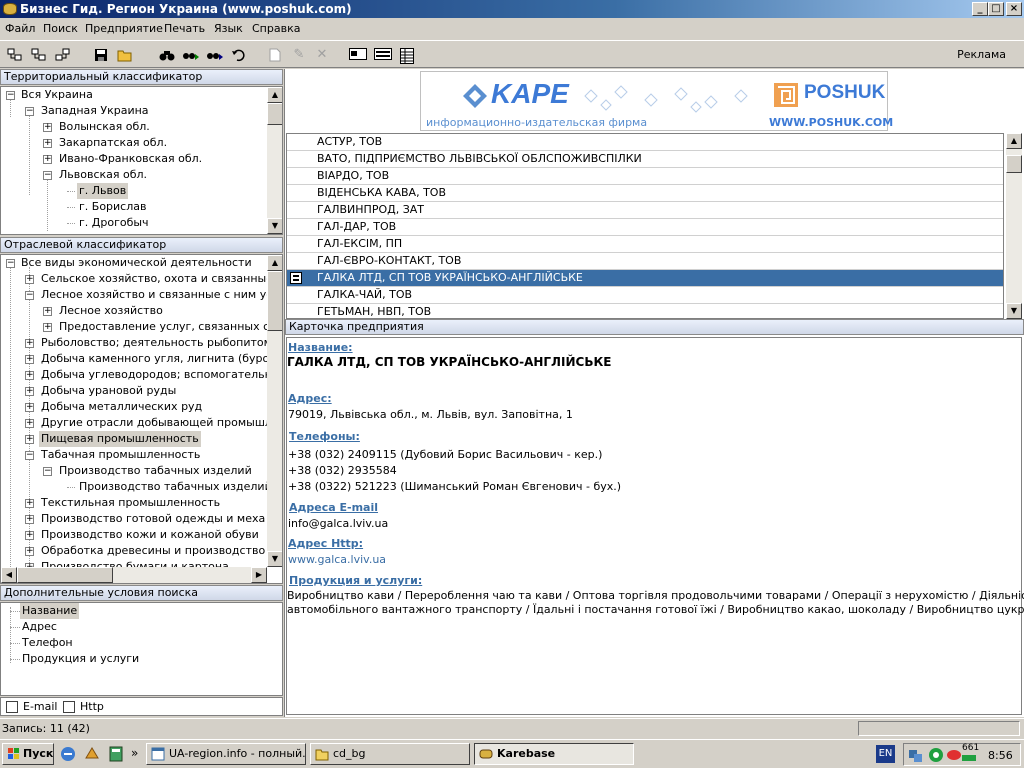 The width and height of the screenshot is (1024, 768). What do you see at coordinates (228, 28) in the screenshot?
I see `menu-language: Язык` at bounding box center [228, 28].